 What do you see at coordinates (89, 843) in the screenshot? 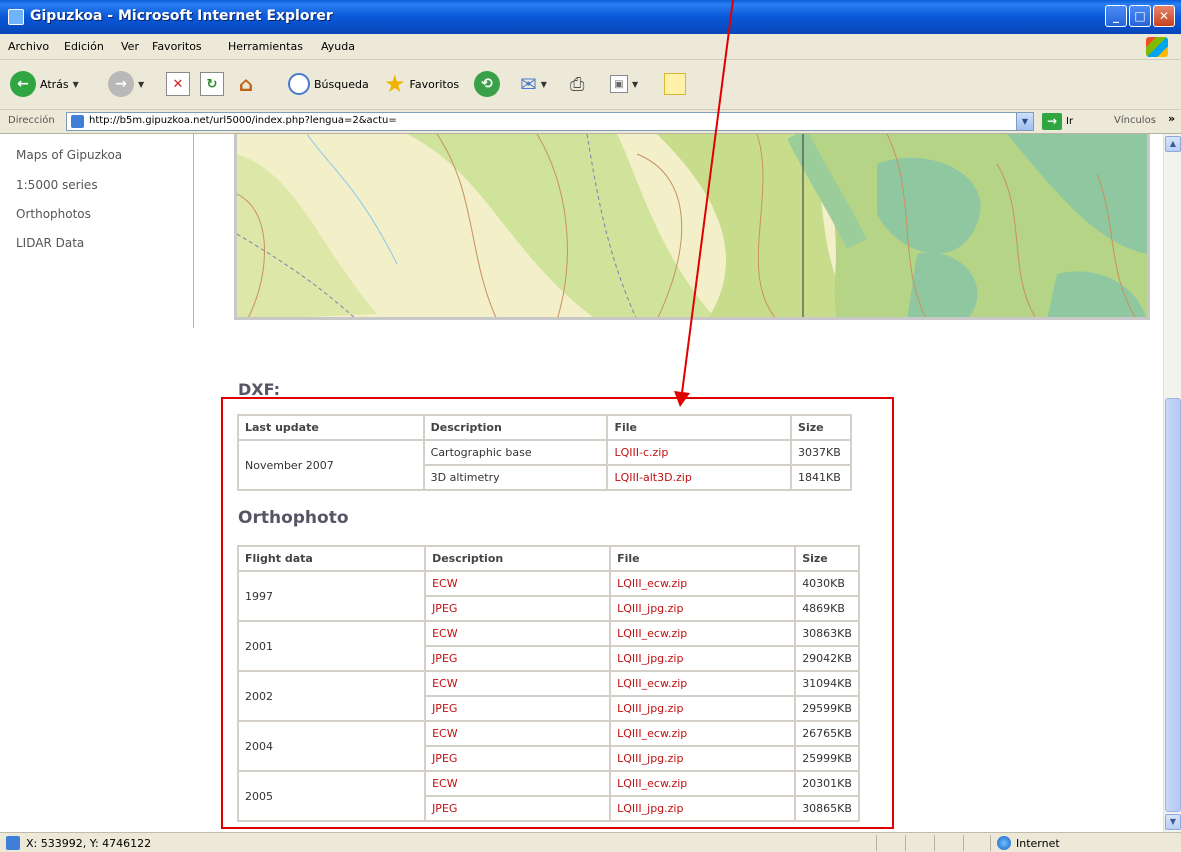
I see `status-coordinates: X: 533992, Y: 4746122` at bounding box center [89, 843].